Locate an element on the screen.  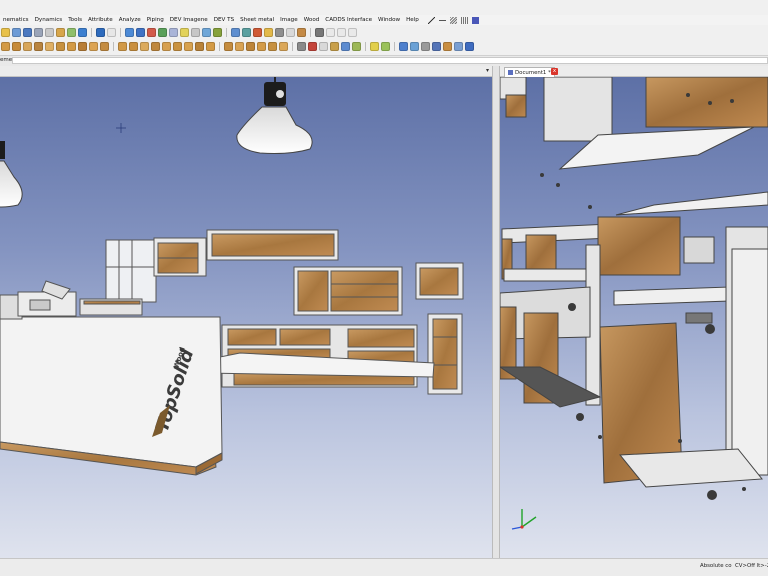
sketch-icon is located at coordinates (129, 32).